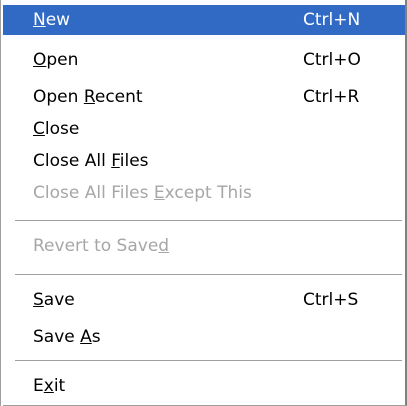 The width and height of the screenshot is (407, 406). Describe the element at coordinates (204, 337) in the screenshot. I see `menu-item-save-as: Save As` at that location.